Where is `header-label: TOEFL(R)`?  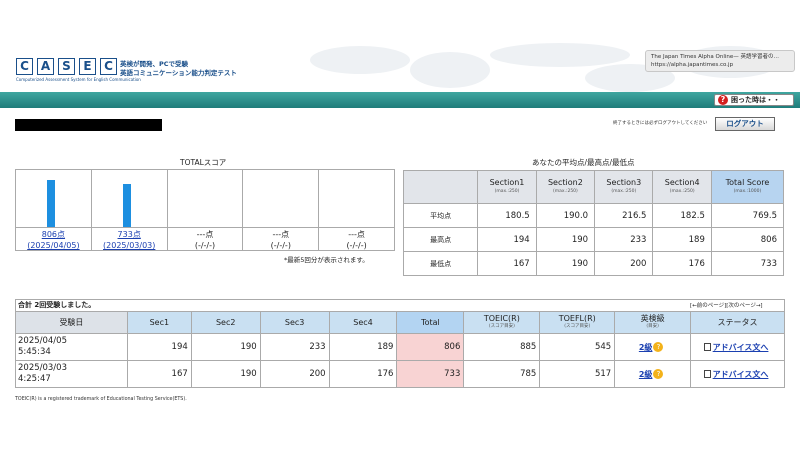
header-label: TOEFL(R) is located at coordinates (577, 318).